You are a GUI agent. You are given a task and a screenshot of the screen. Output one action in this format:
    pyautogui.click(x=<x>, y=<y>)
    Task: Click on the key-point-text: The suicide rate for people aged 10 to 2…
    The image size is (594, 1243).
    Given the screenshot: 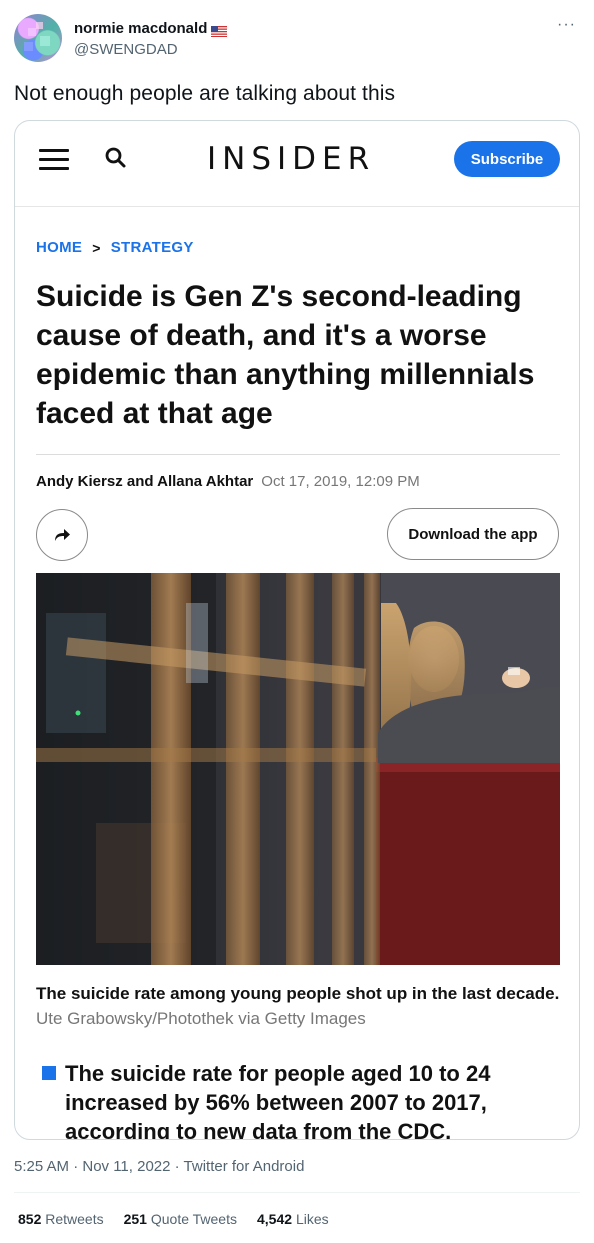 What is the action you would take?
    pyautogui.click(x=278, y=1100)
    